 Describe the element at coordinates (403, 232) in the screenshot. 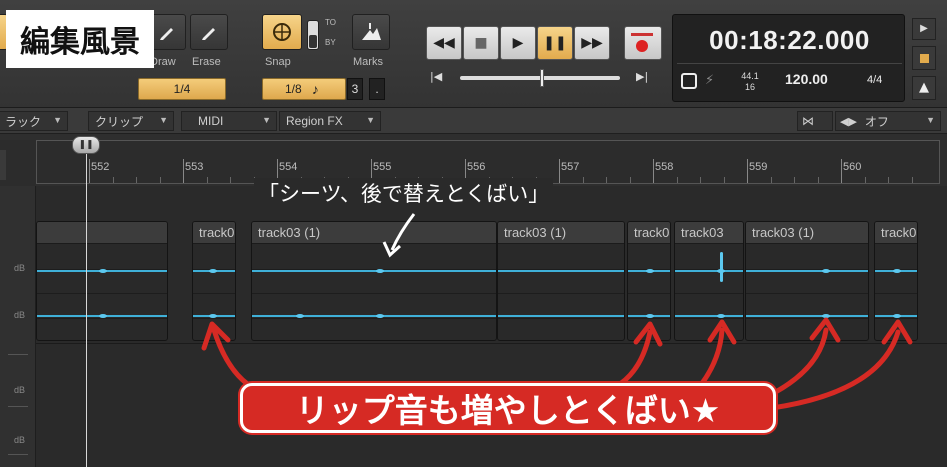

I see `arrow-icon` at that location.